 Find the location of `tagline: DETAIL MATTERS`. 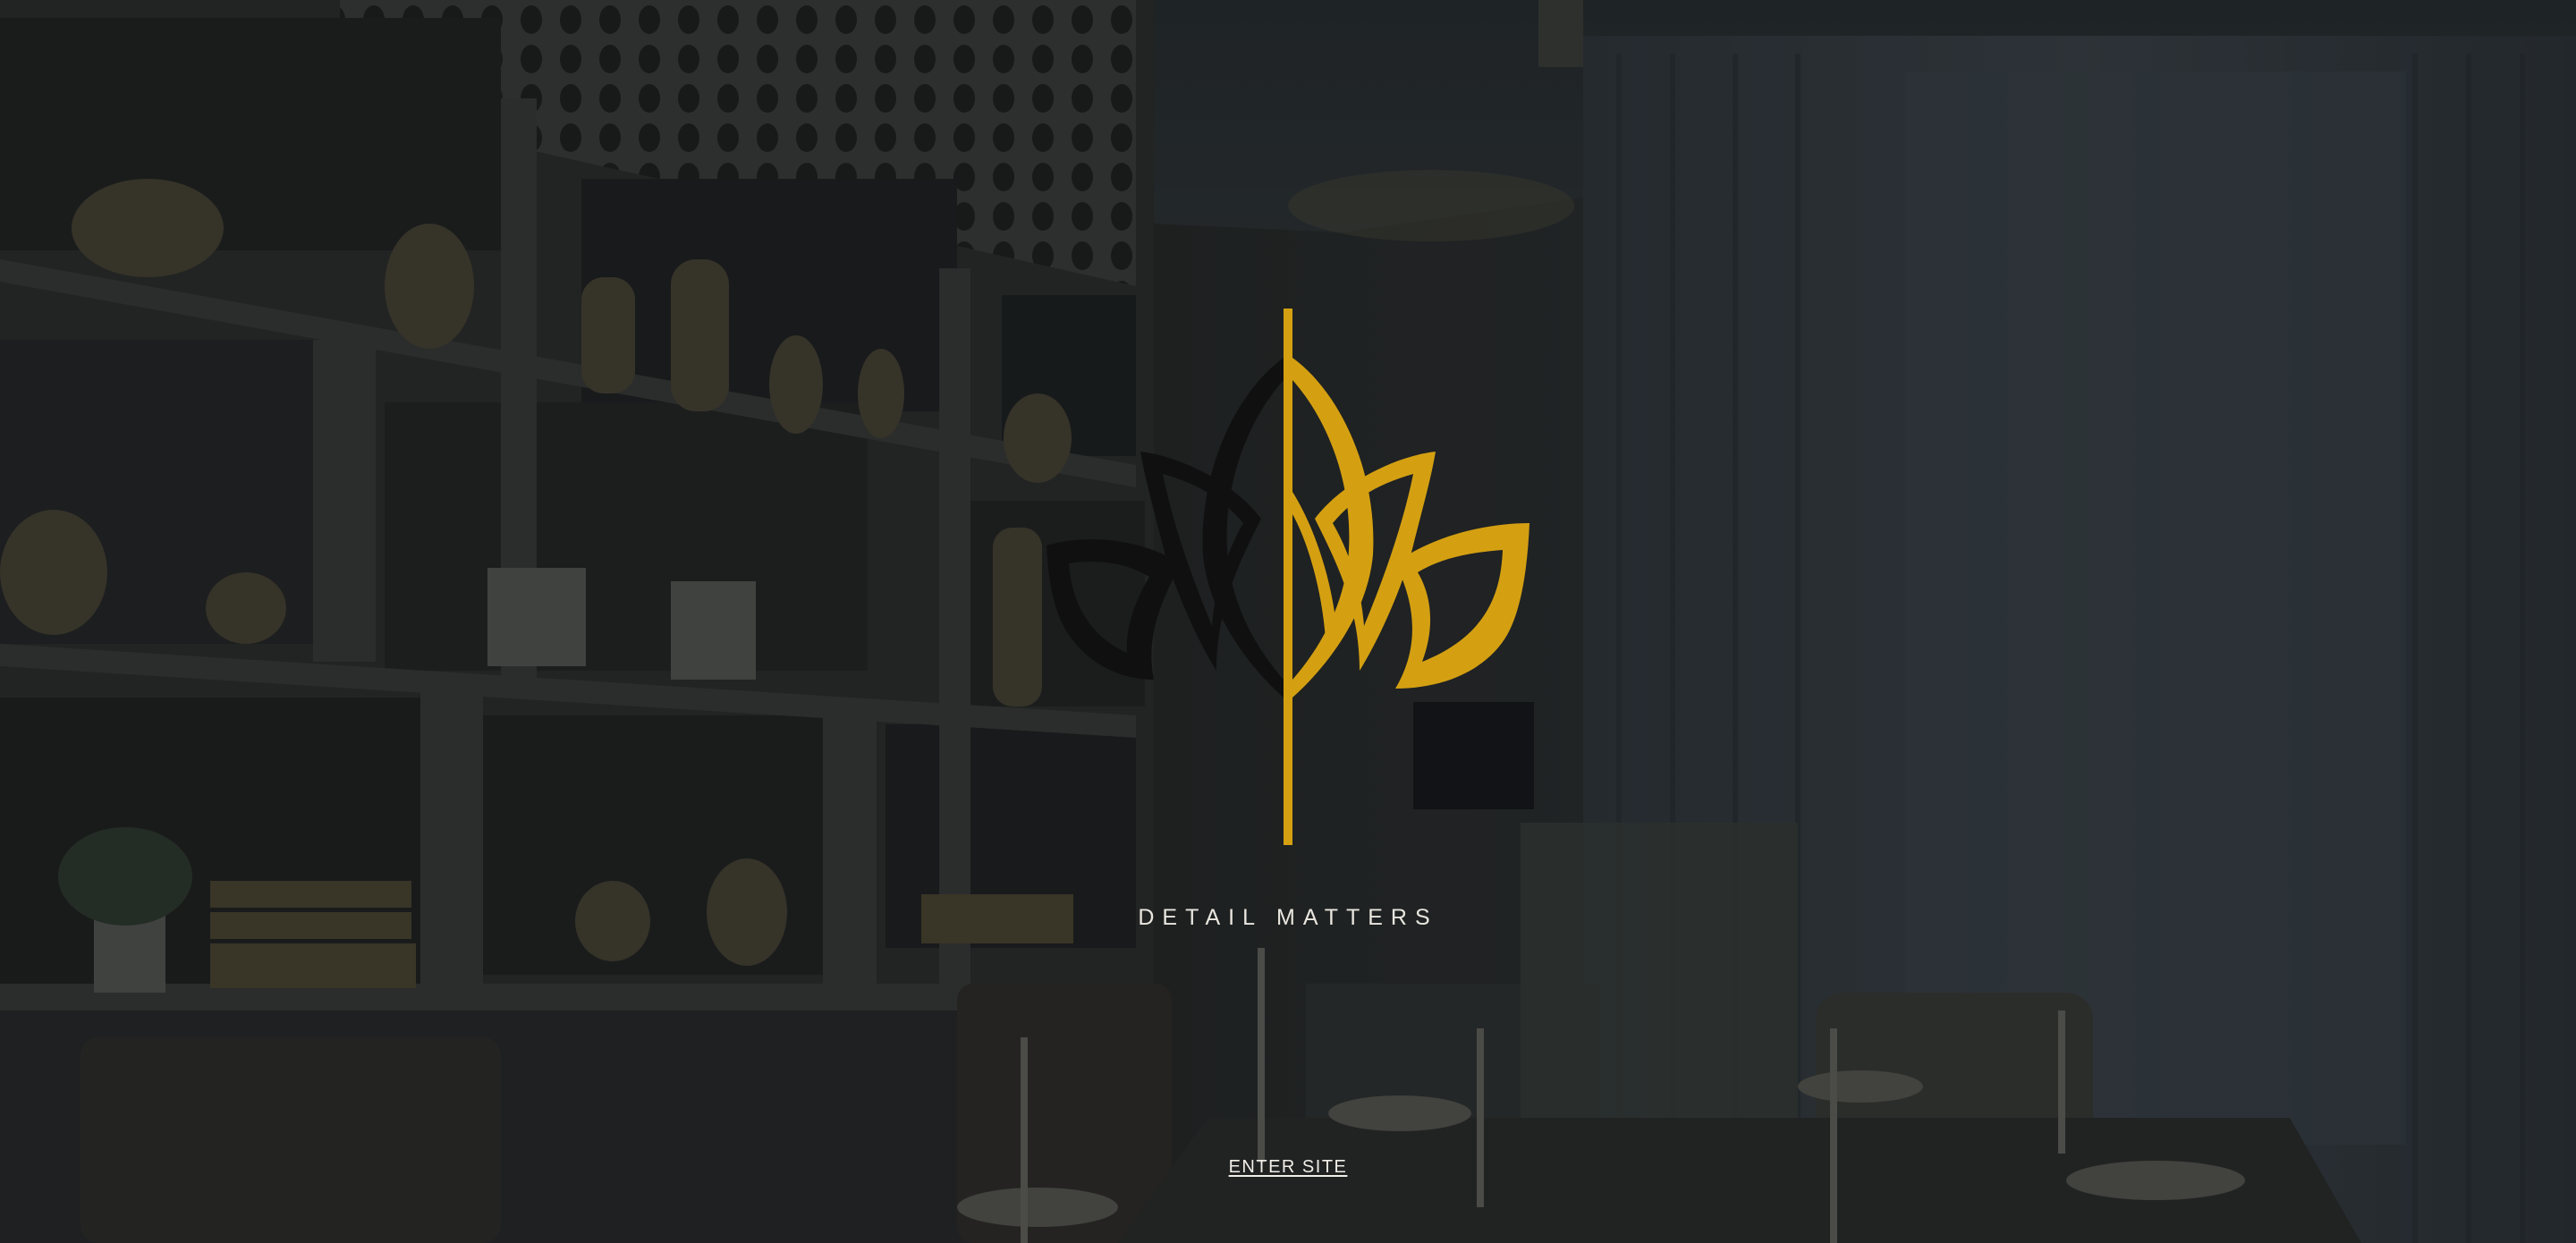

tagline: DETAIL MATTERS is located at coordinates (1288, 917).